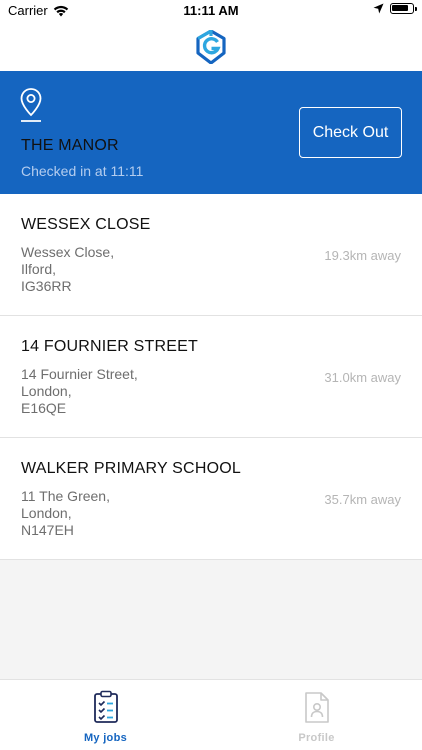 The image size is (422, 750). Describe the element at coordinates (65, 496) in the screenshot. I see `address-line: 11 The Green,` at that location.